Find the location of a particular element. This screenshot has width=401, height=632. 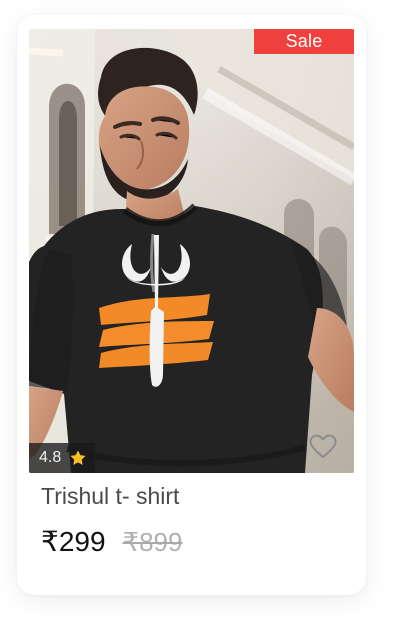

current-price: ₹299 is located at coordinates (73, 541).